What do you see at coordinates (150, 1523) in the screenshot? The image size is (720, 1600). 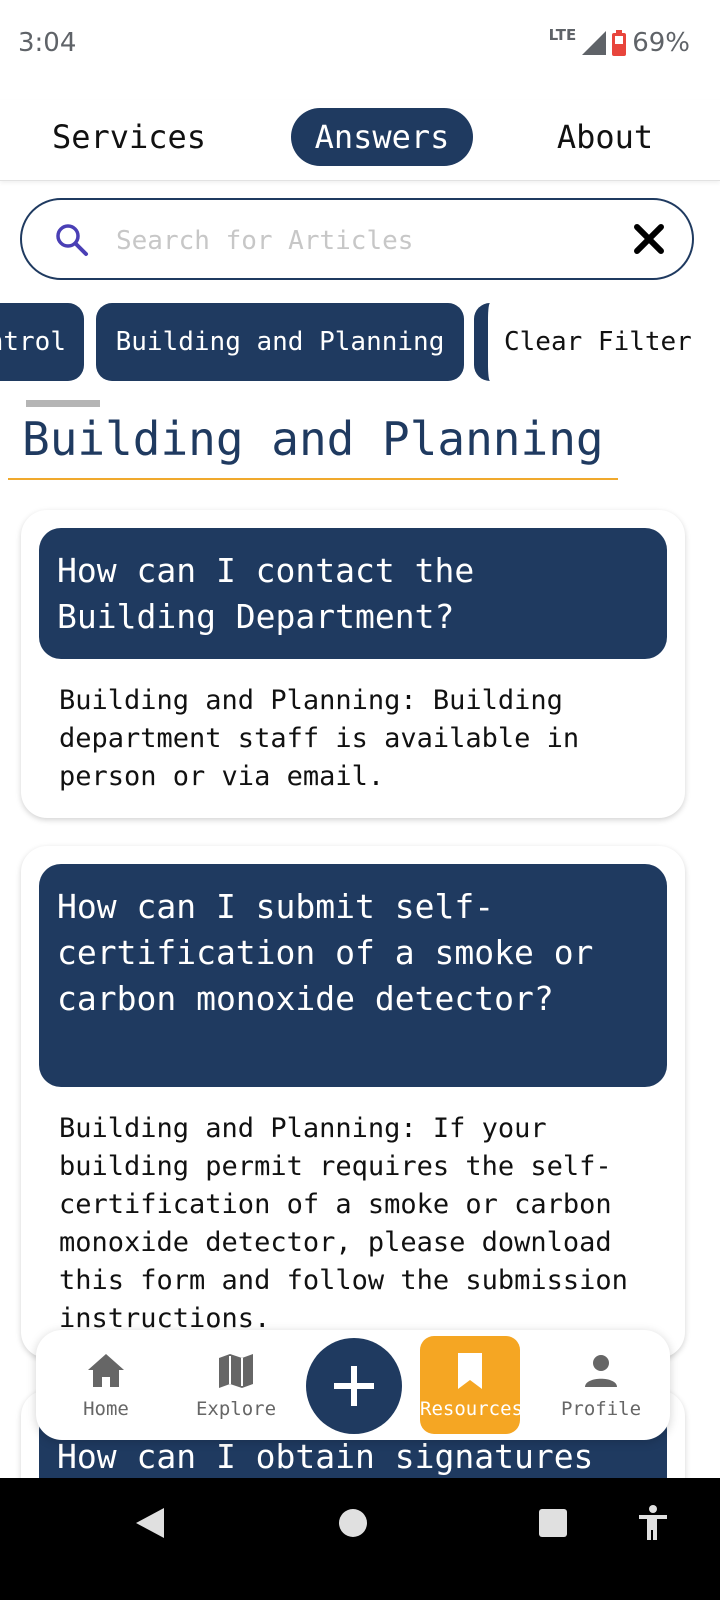 I see `back-icon` at bounding box center [150, 1523].